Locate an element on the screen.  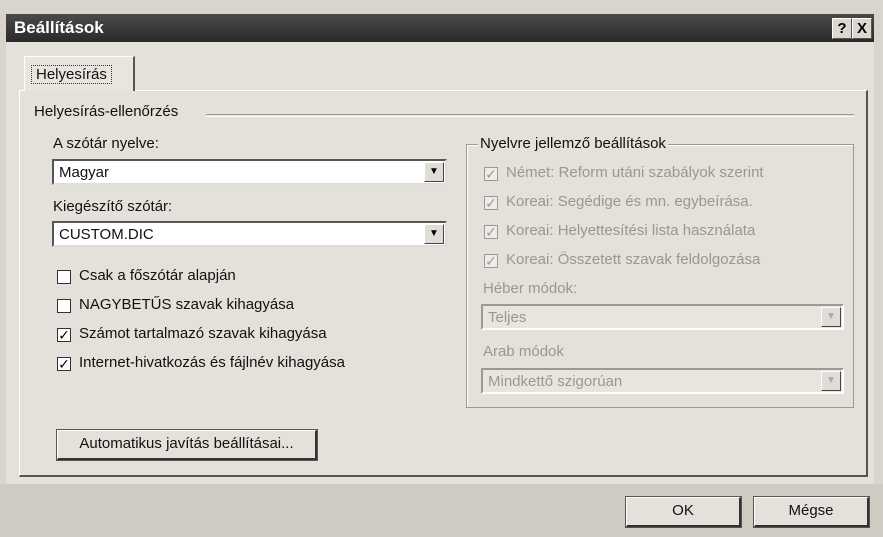
option-main-dictionary-only-checkbox is located at coordinates (64, 277).